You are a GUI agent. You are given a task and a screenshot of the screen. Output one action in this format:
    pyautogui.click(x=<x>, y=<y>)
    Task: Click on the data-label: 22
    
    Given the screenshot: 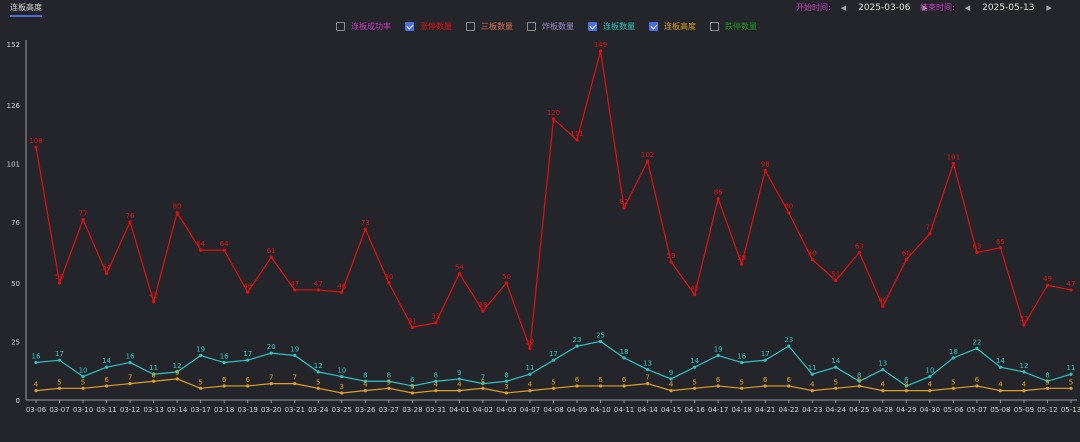 What is the action you would take?
    pyautogui.click(x=976, y=342)
    